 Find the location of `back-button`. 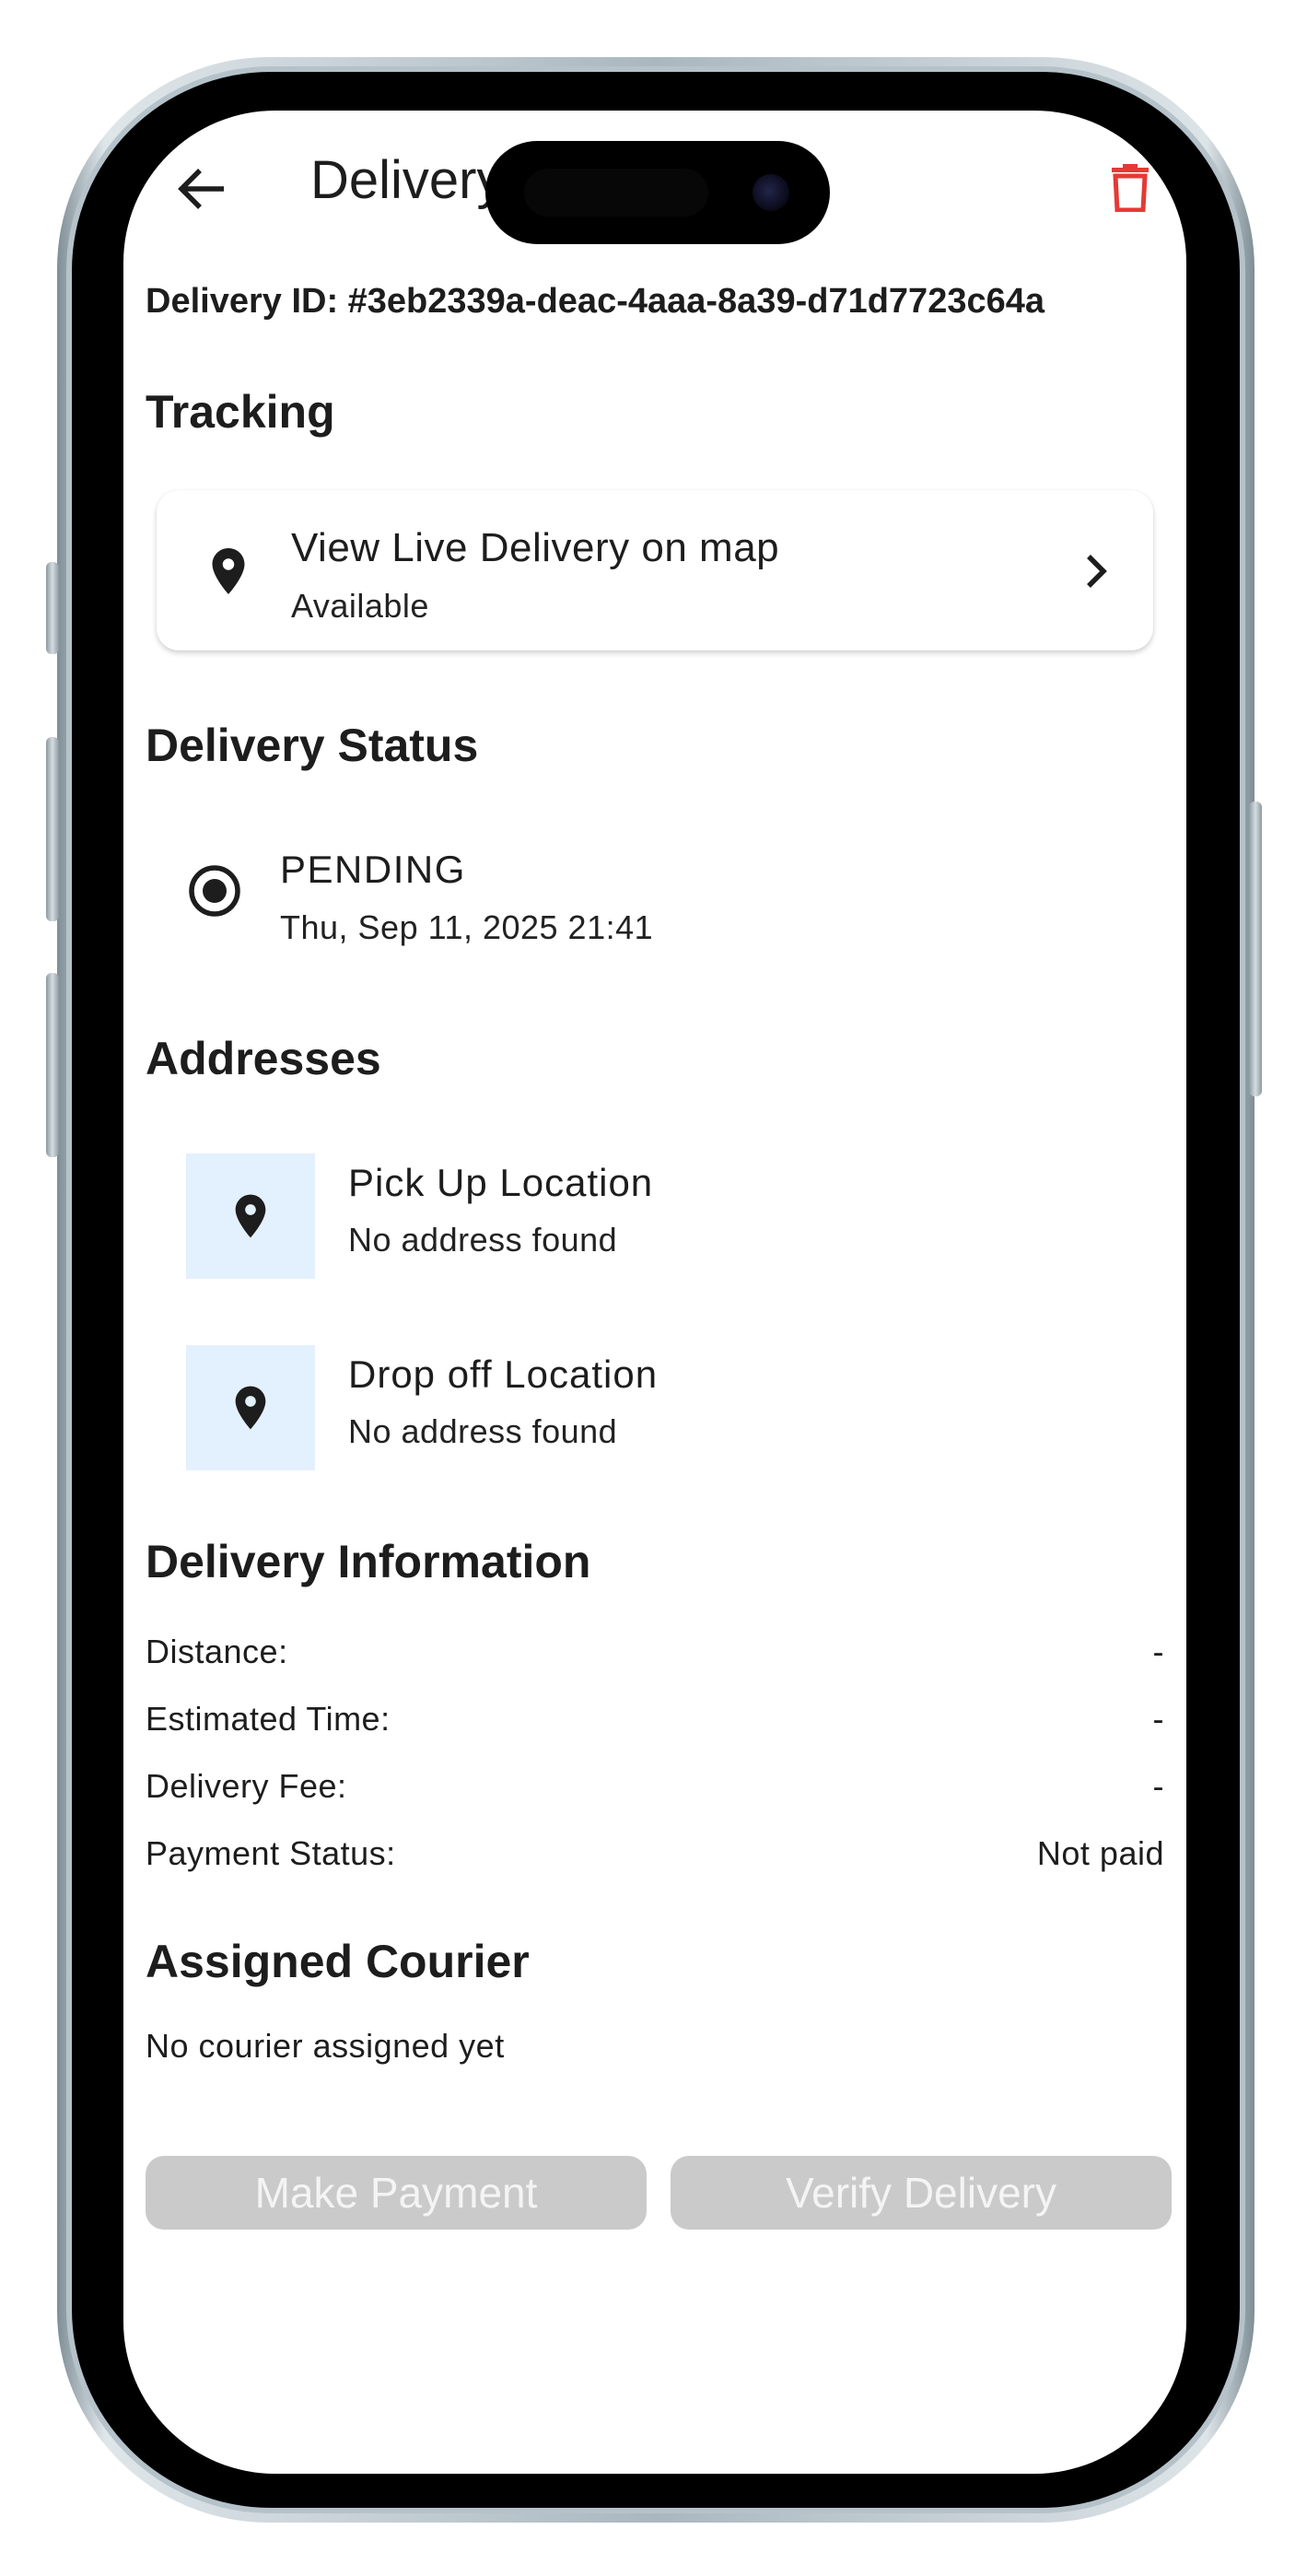

back-button is located at coordinates (202, 189).